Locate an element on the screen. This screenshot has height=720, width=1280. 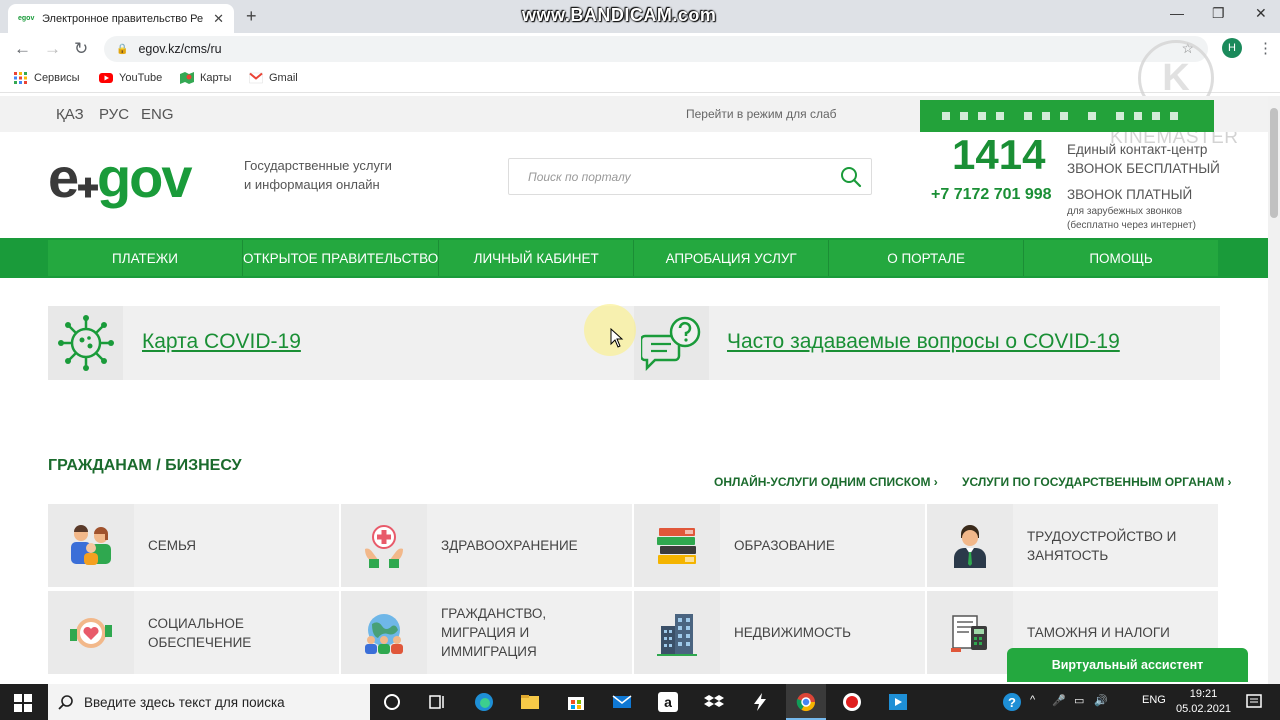
bookmark-gmail: Gmail is located at coordinates (273, 78).